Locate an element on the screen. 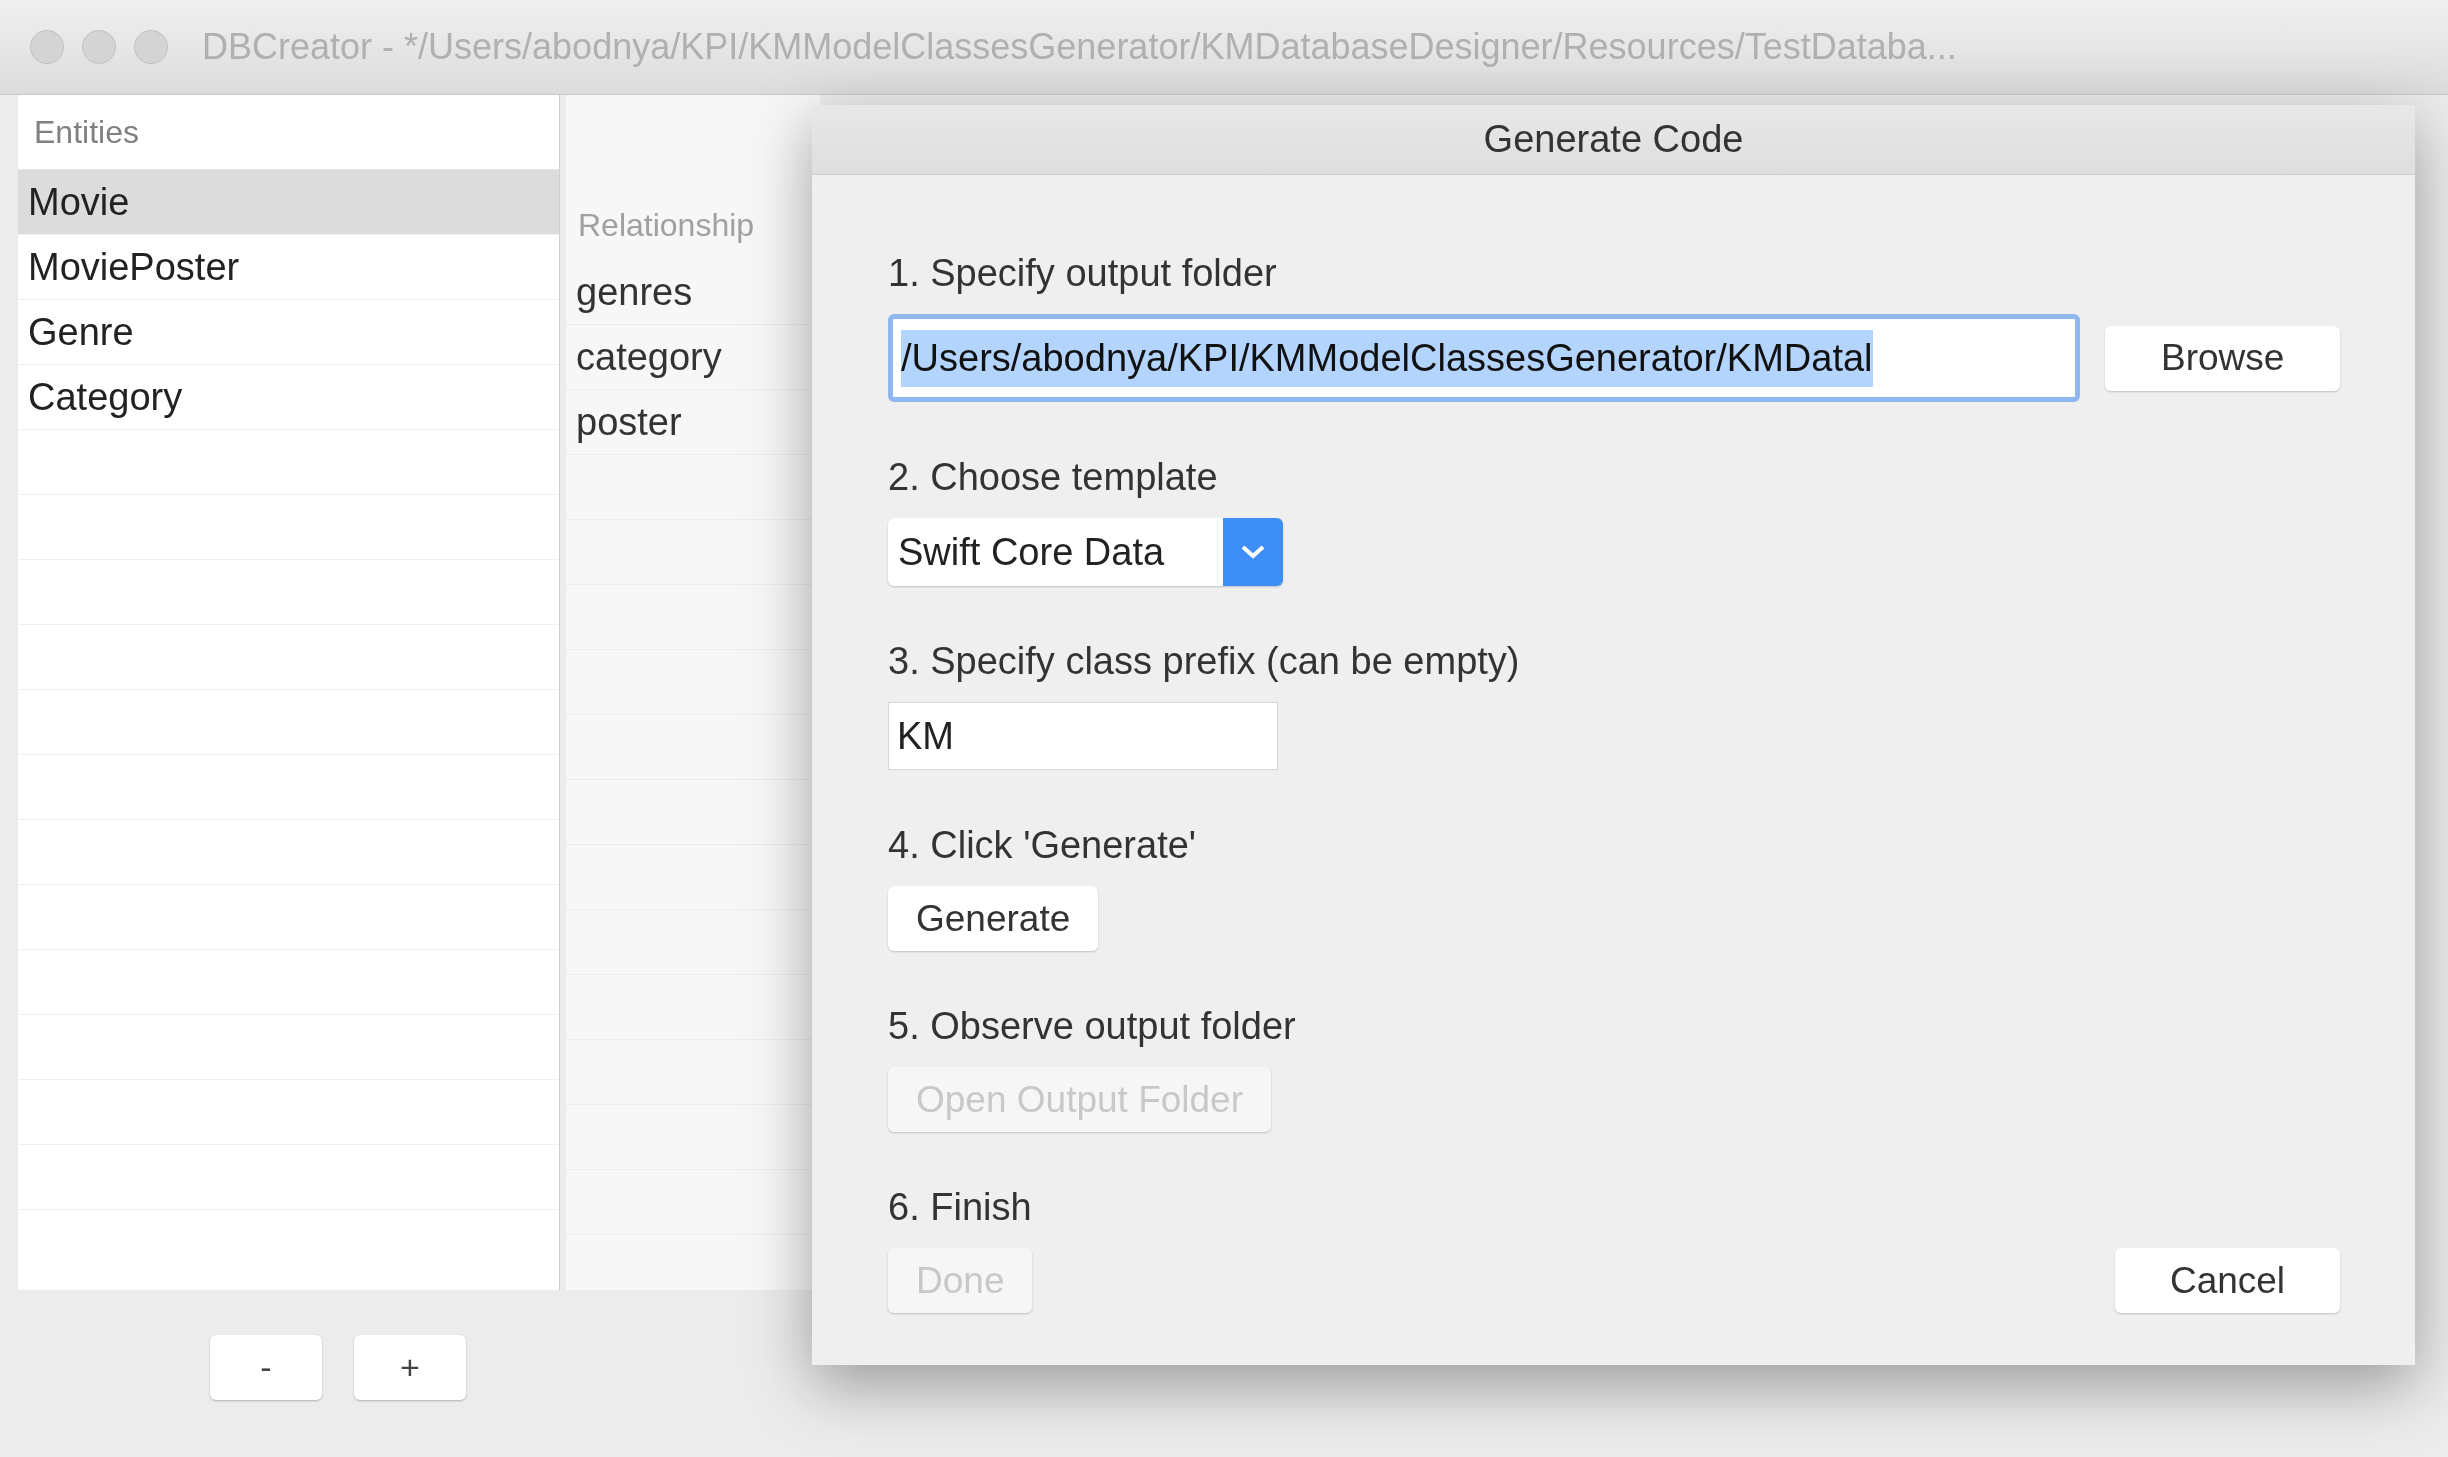 Image resolution: width=2448 pixels, height=1457 pixels. browse-button: Browse is located at coordinates (2222, 358).